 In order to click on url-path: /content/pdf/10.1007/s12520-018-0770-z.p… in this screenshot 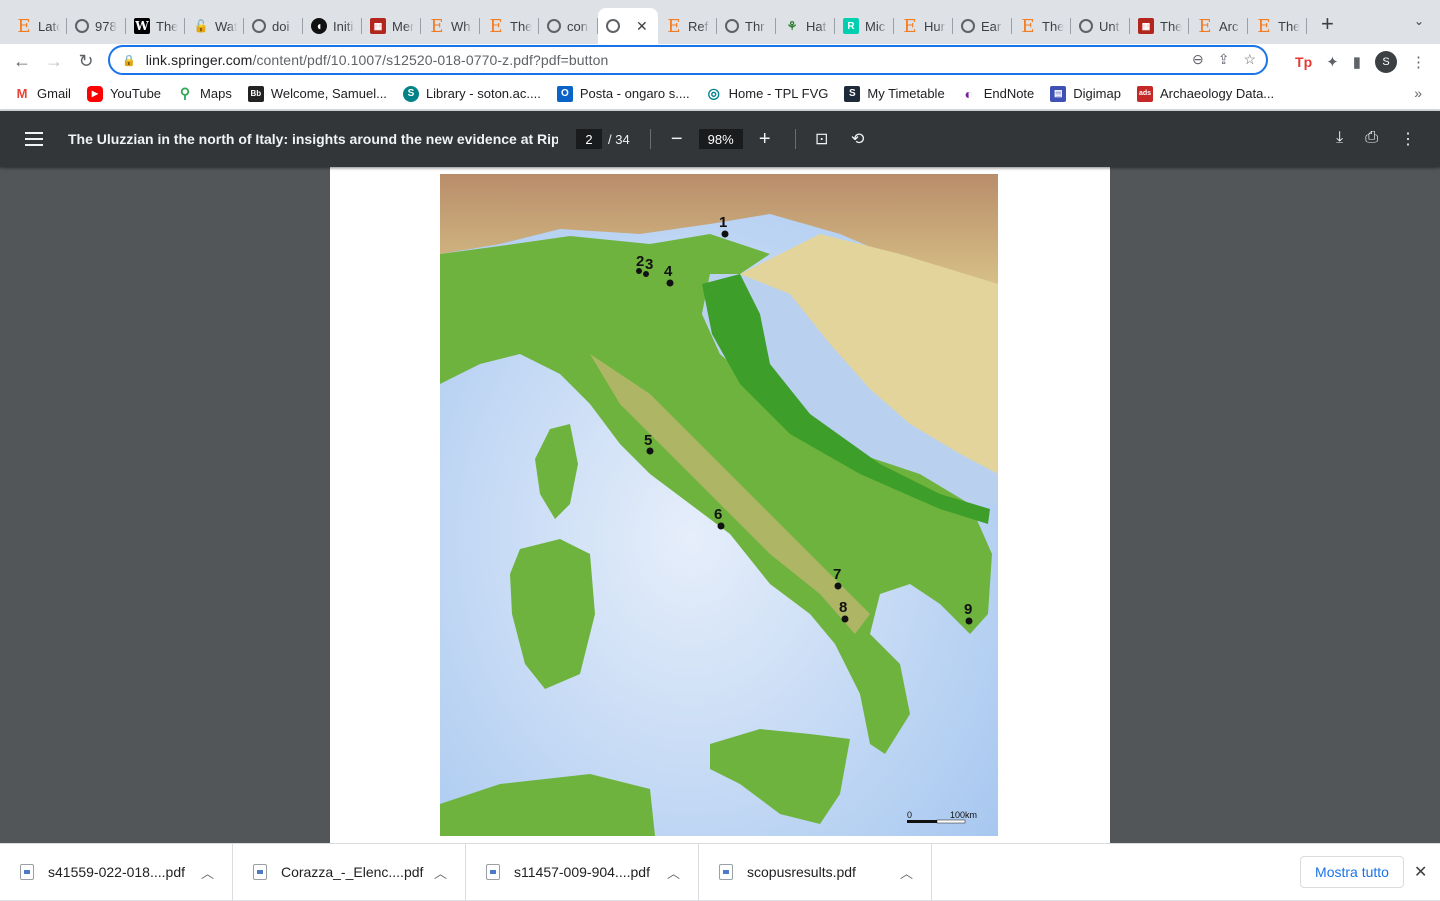, I will do `click(430, 60)`.